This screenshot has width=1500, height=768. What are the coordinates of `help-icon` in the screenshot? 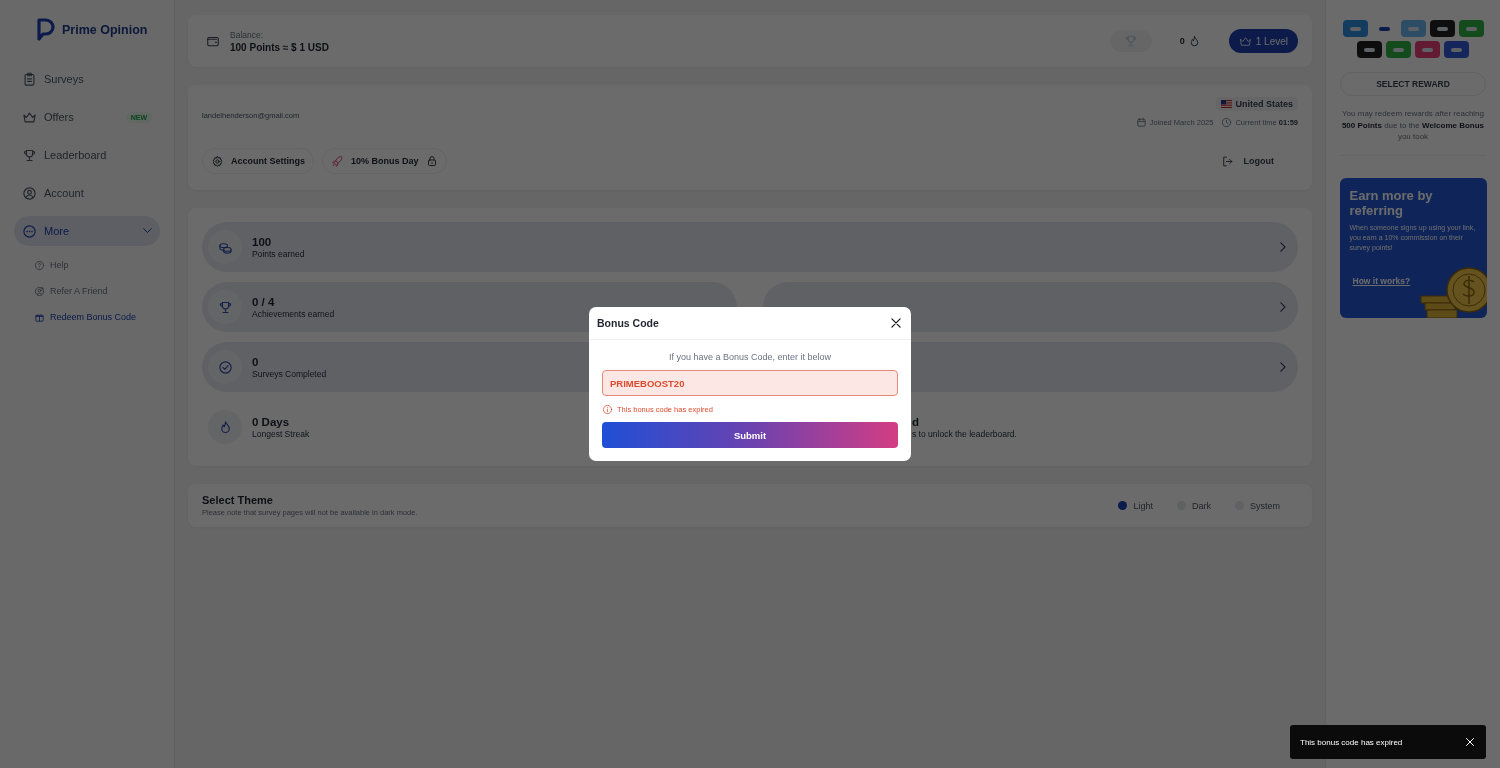 It's located at (39, 265).